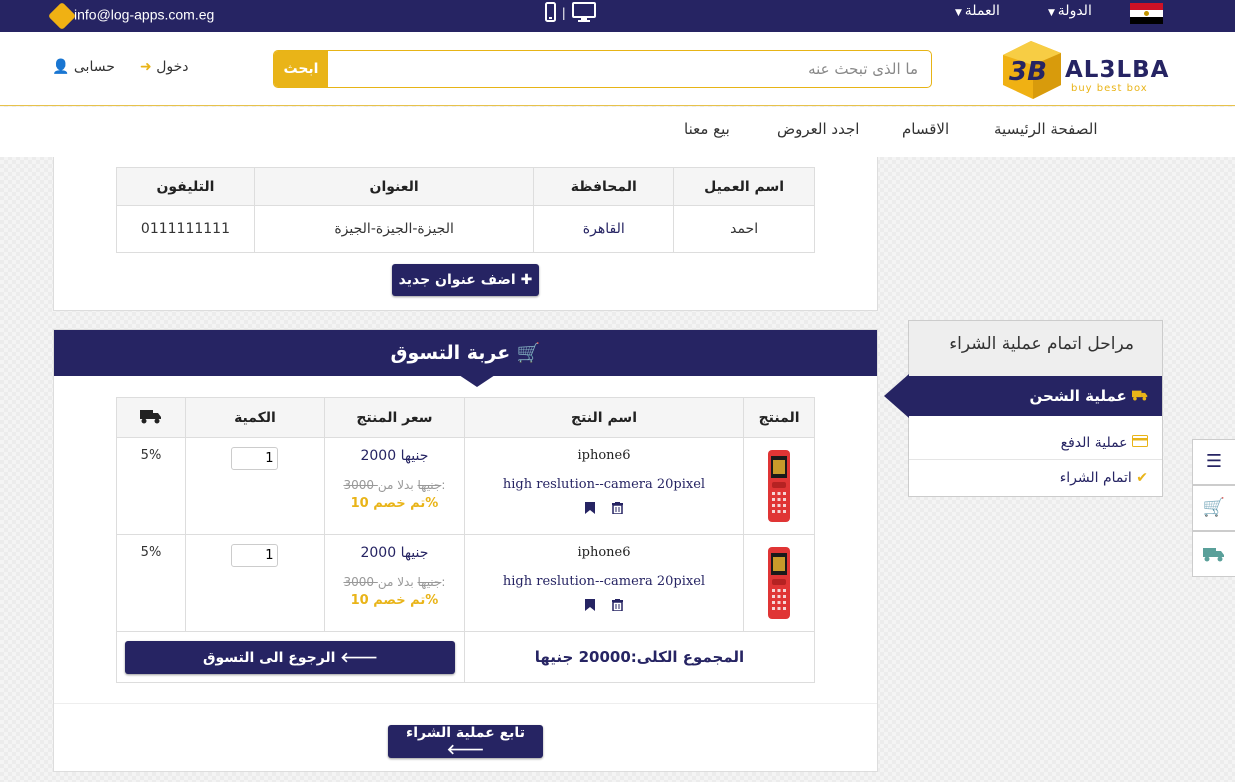  What do you see at coordinates (639, 657) in the screenshot?
I see `cart-total: المجموع الكلى:20000 جنيها` at bounding box center [639, 657].